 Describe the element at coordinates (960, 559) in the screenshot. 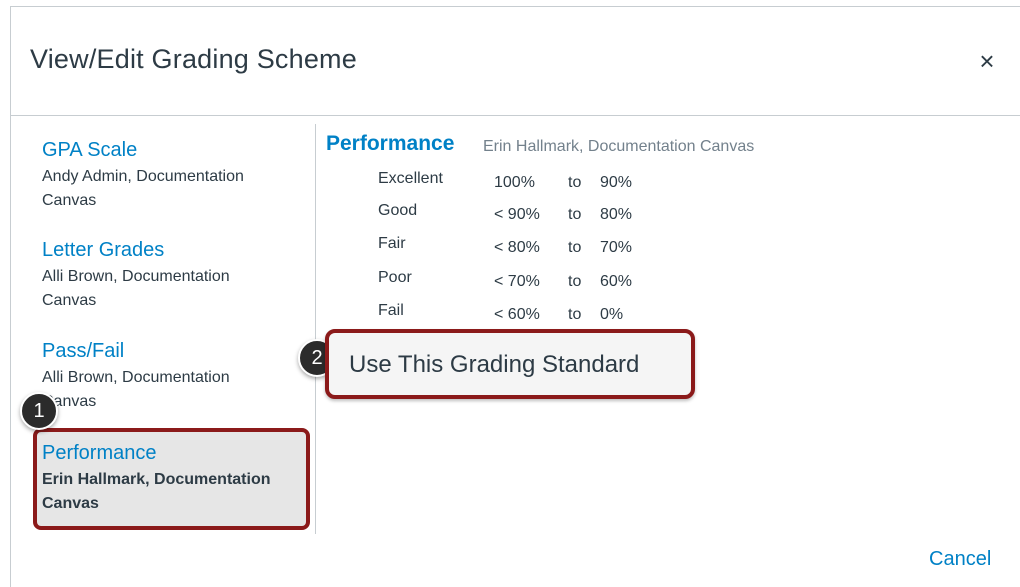

I see `cancel-link: Cancel` at that location.